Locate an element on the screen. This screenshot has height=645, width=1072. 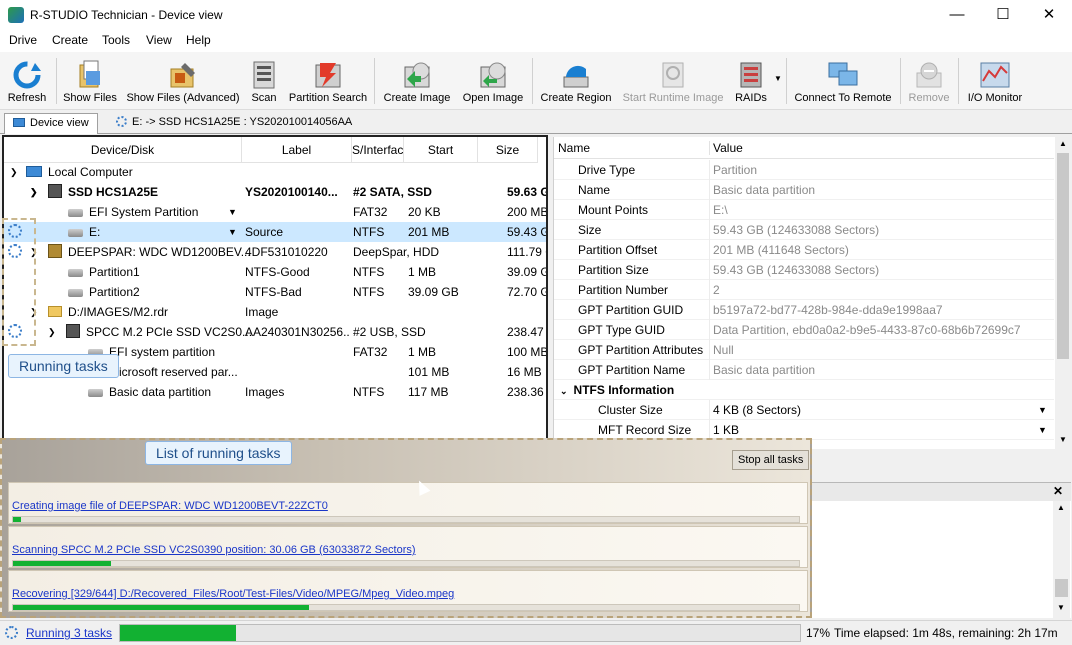
stop-all-tasks-button: Stop all tasks is located at coordinates (771, 460).